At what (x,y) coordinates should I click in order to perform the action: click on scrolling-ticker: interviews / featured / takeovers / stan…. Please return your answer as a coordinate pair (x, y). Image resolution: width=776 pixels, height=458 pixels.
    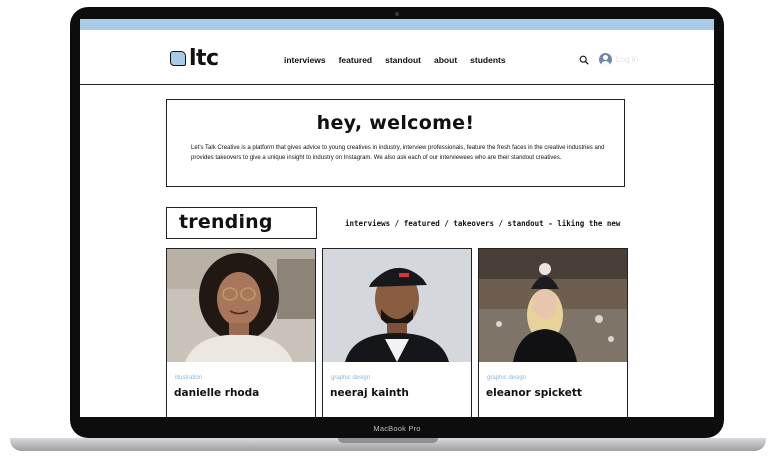
    Looking at the image, I should click on (484, 223).